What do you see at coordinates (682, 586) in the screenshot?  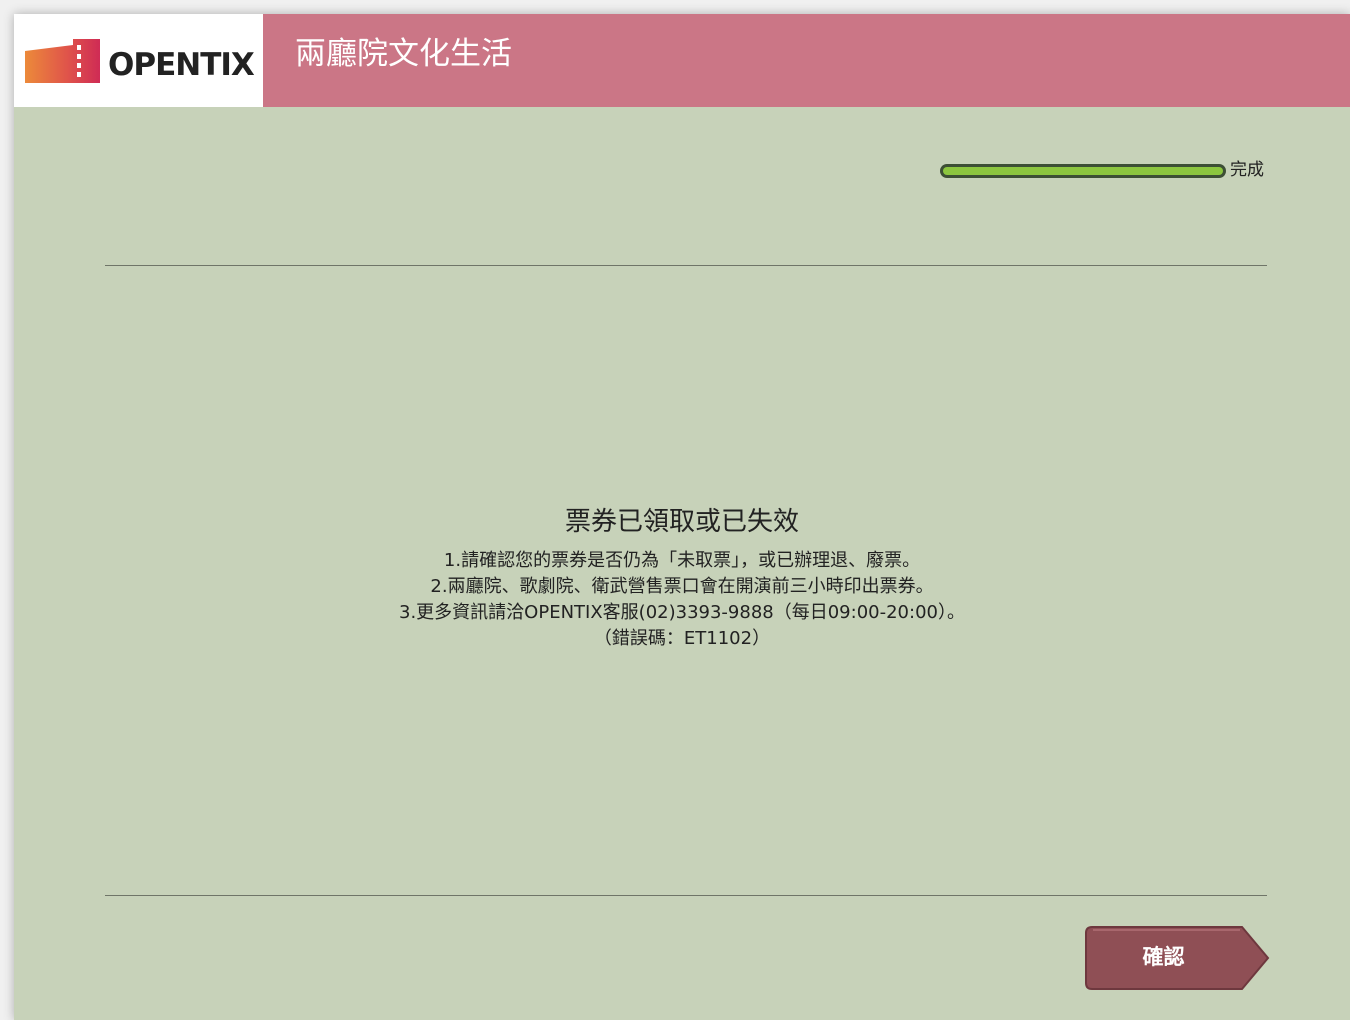 I see `message-line-2: 2.兩廳院、歌劇院、衛武營售票口會在開演前三小時印出票券。` at bounding box center [682, 586].